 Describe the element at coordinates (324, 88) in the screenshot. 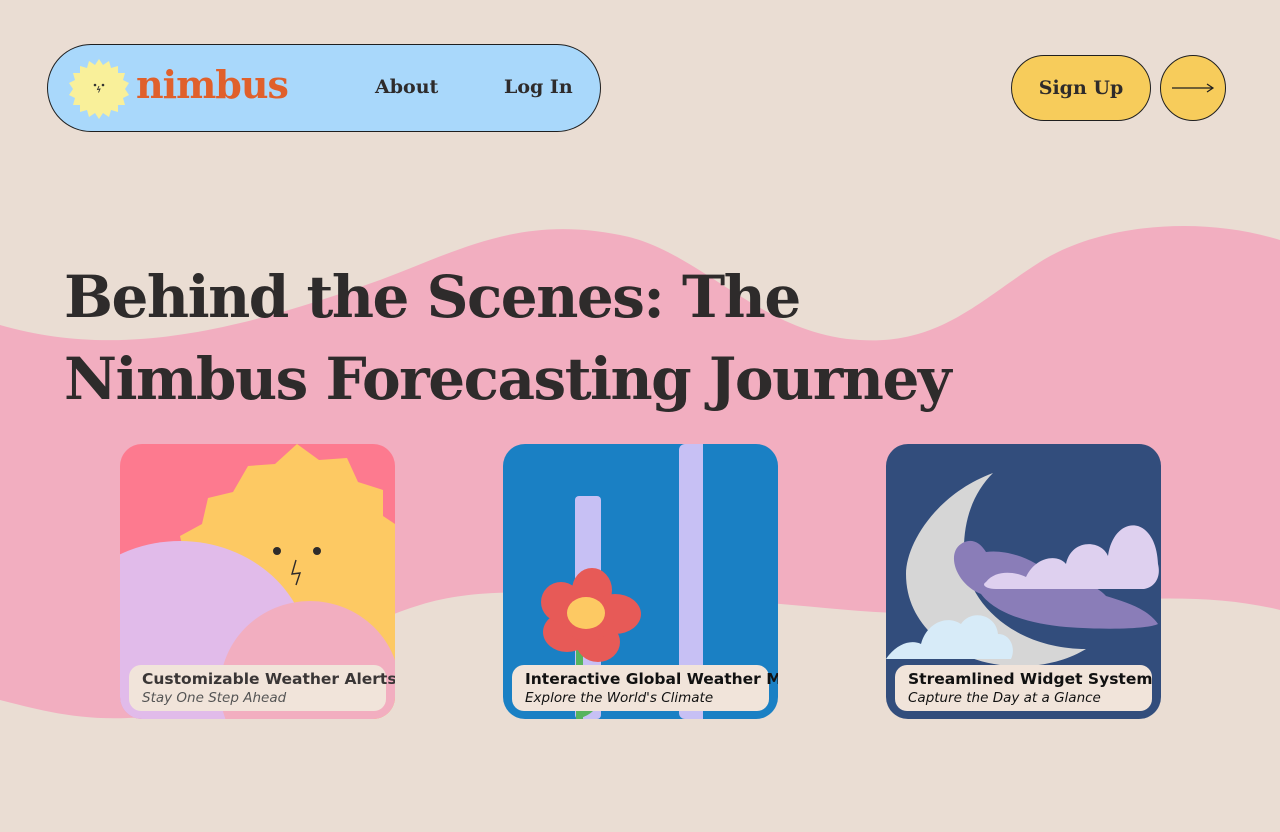

I see `main-nav: nimbus About Log In` at that location.